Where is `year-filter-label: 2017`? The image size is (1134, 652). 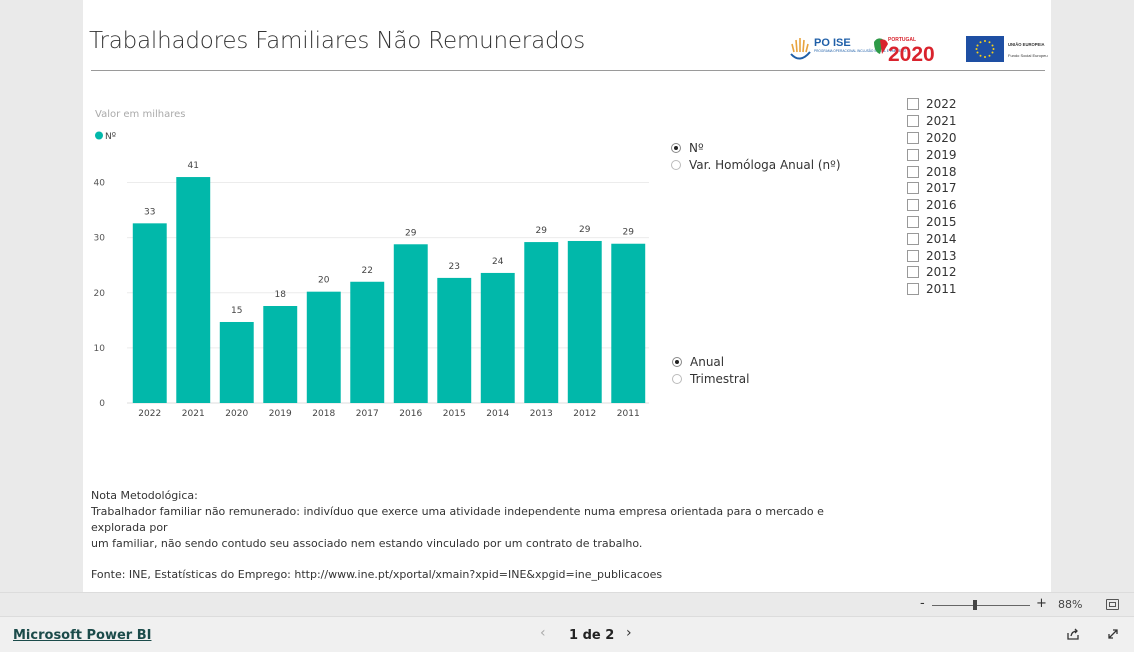 year-filter-label: 2017 is located at coordinates (941, 188).